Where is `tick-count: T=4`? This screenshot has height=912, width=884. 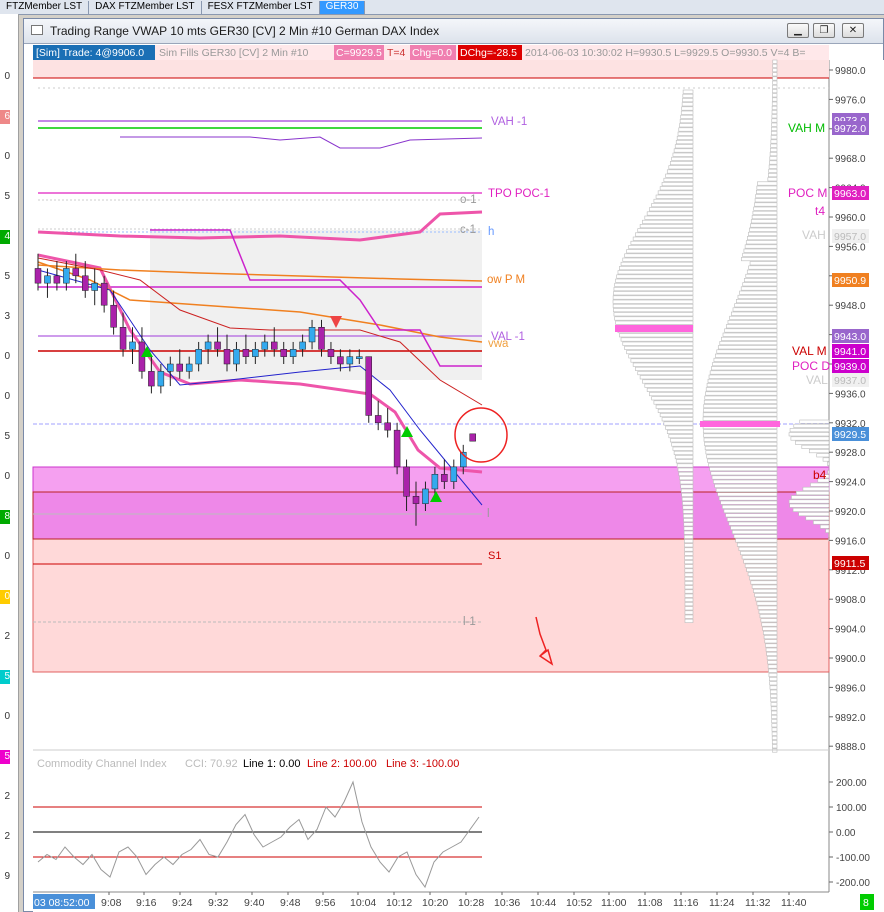 tick-count: T=4 is located at coordinates (396, 53).